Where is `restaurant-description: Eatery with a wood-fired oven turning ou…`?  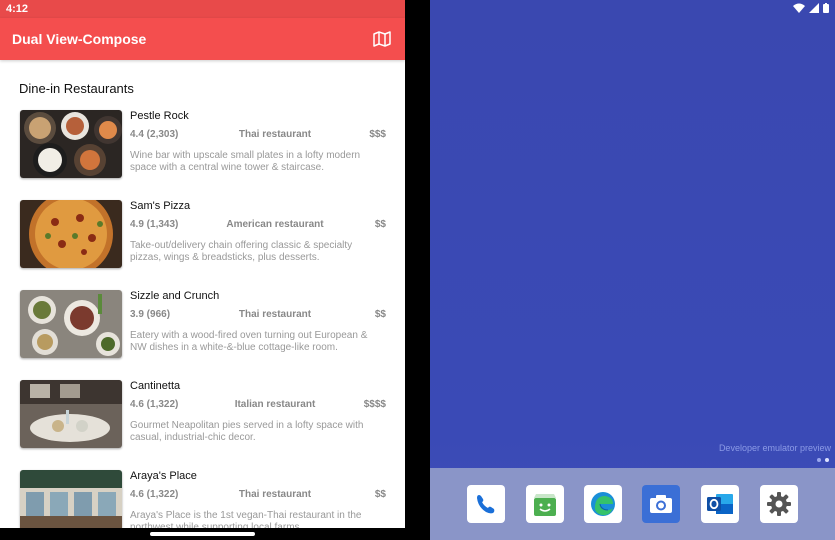
restaurant-description: Eatery with a wood-fired oven turning ou… is located at coordinates (249, 341).